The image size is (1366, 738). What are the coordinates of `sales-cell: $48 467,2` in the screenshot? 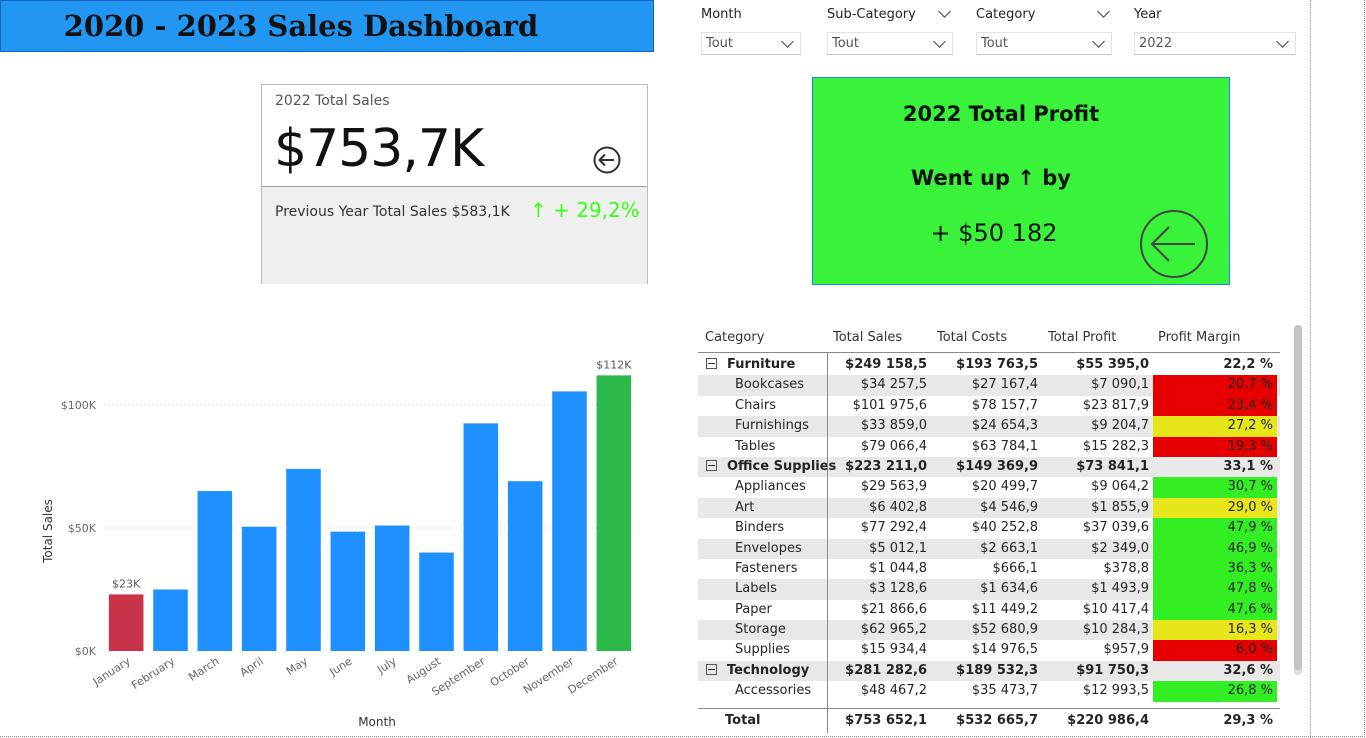 It's located at (893, 691).